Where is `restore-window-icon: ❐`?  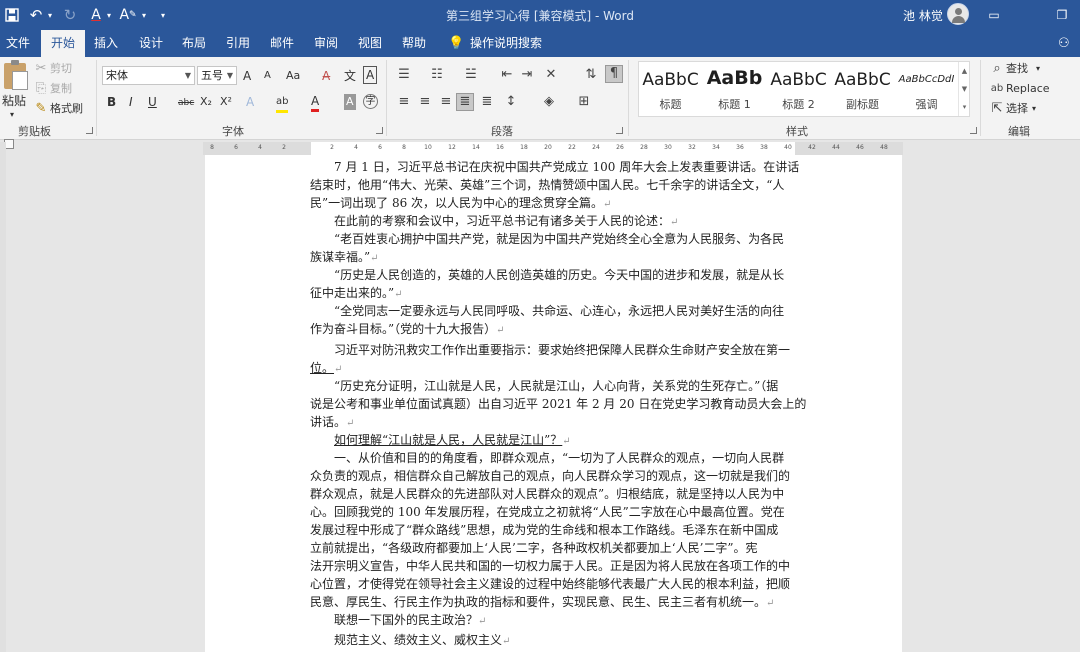 restore-window-icon: ❐ is located at coordinates (1062, 15).